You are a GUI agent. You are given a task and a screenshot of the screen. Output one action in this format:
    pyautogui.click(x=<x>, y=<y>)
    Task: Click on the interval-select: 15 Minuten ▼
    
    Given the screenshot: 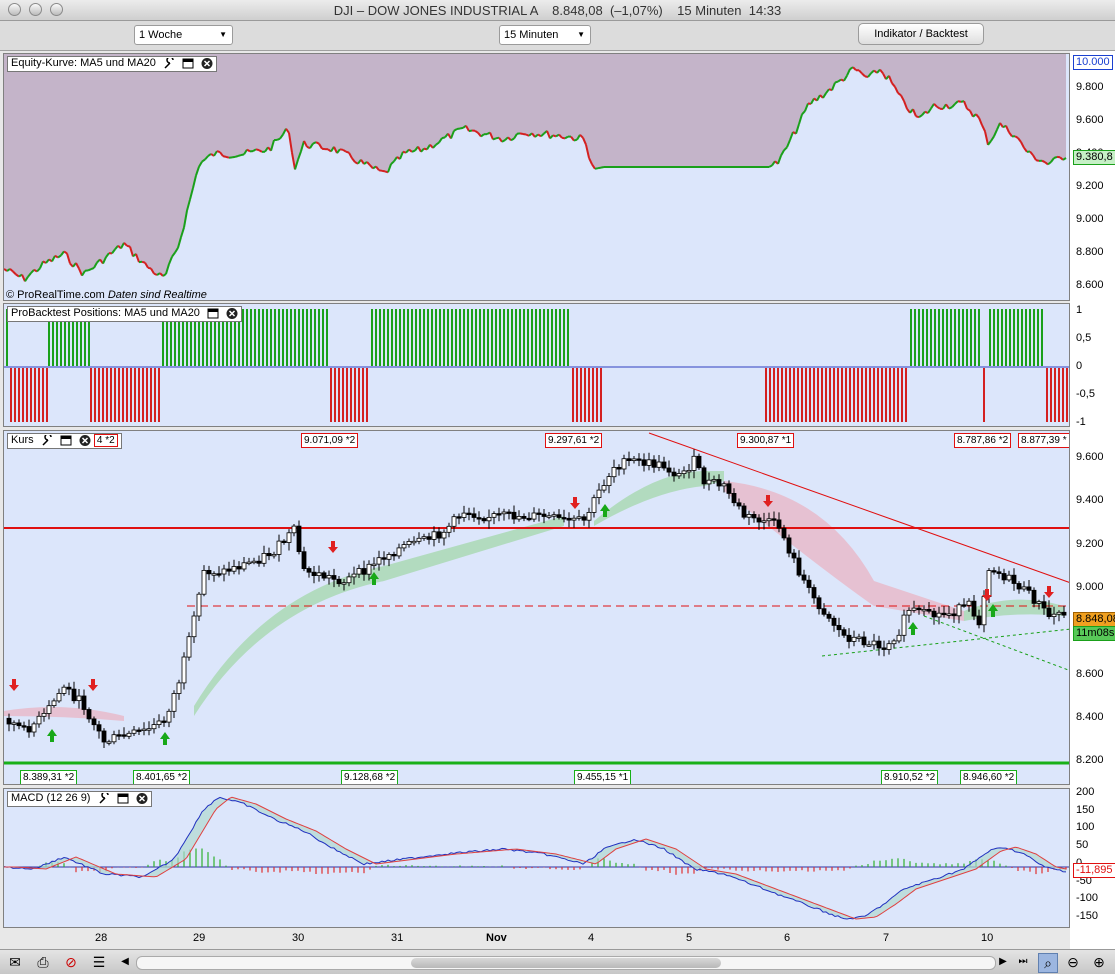 What is the action you would take?
    pyautogui.click(x=545, y=35)
    